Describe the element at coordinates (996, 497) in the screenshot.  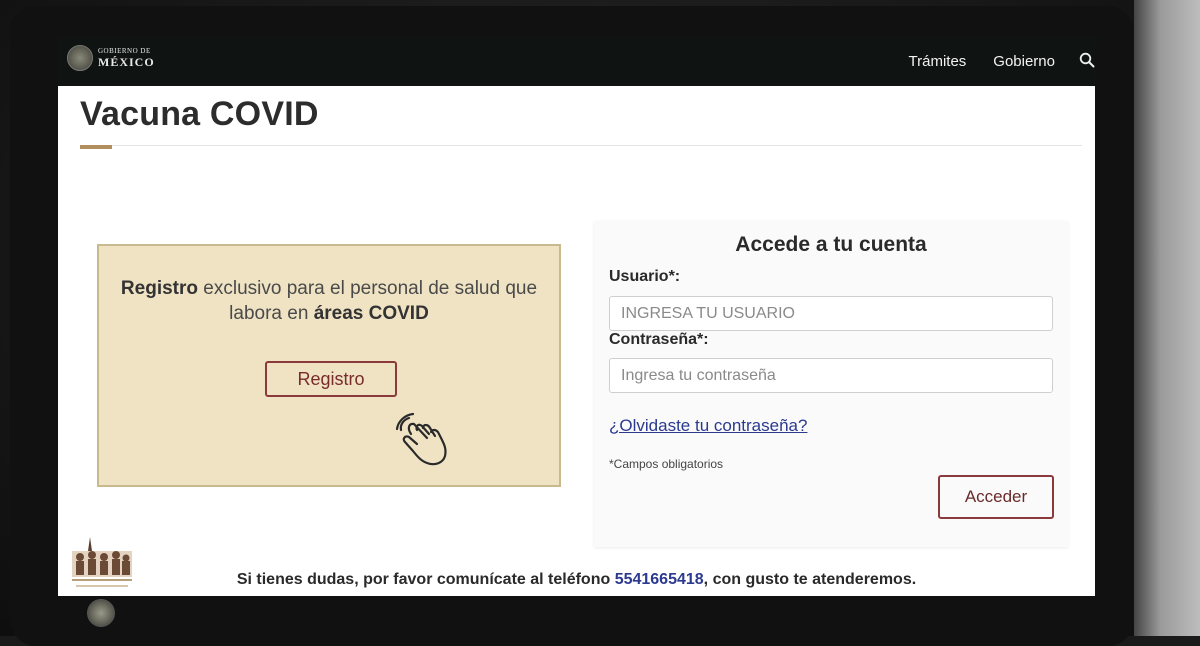
I see `acceder-button: Acceder` at that location.